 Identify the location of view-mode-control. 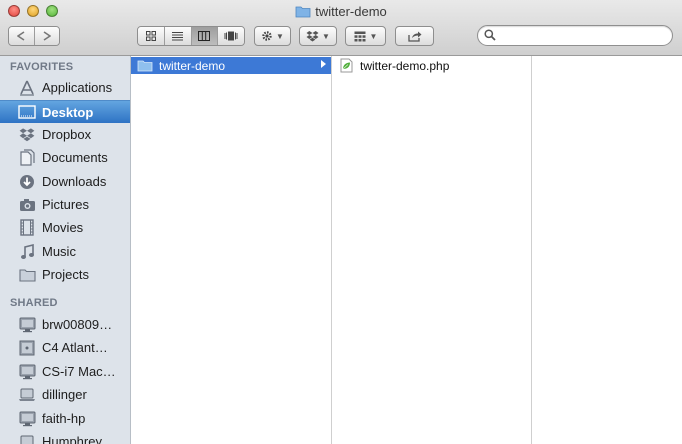
(191, 36).